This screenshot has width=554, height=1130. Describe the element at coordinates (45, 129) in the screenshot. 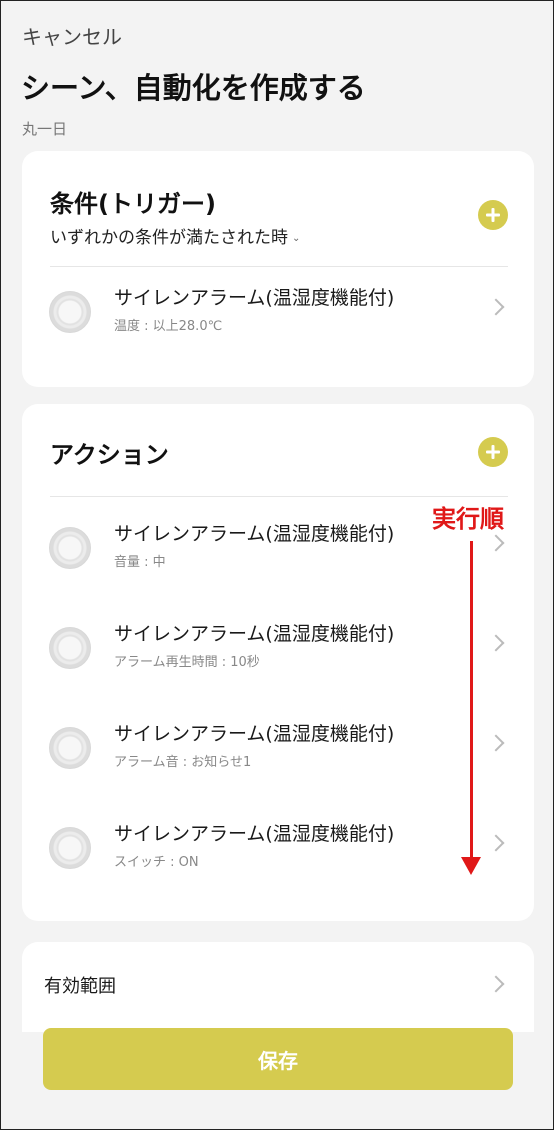

I see `schedule-subtitle: 丸一日` at that location.